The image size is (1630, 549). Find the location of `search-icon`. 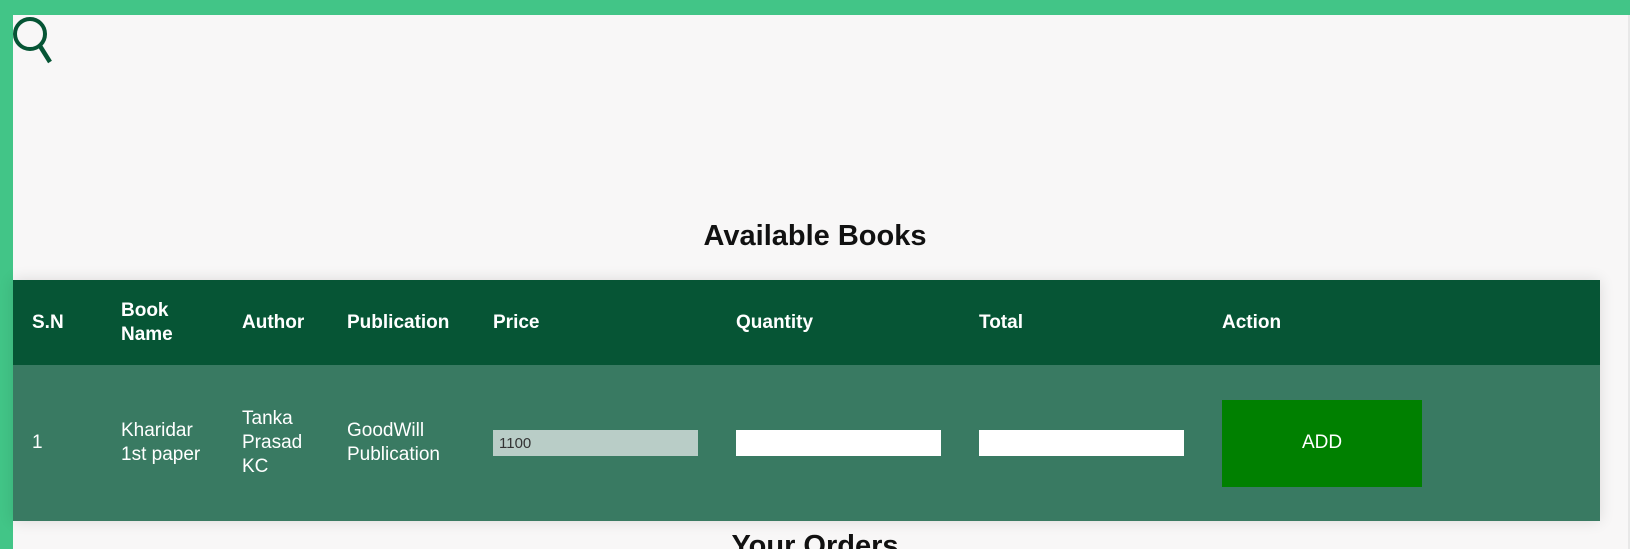

search-icon is located at coordinates (32, 40).